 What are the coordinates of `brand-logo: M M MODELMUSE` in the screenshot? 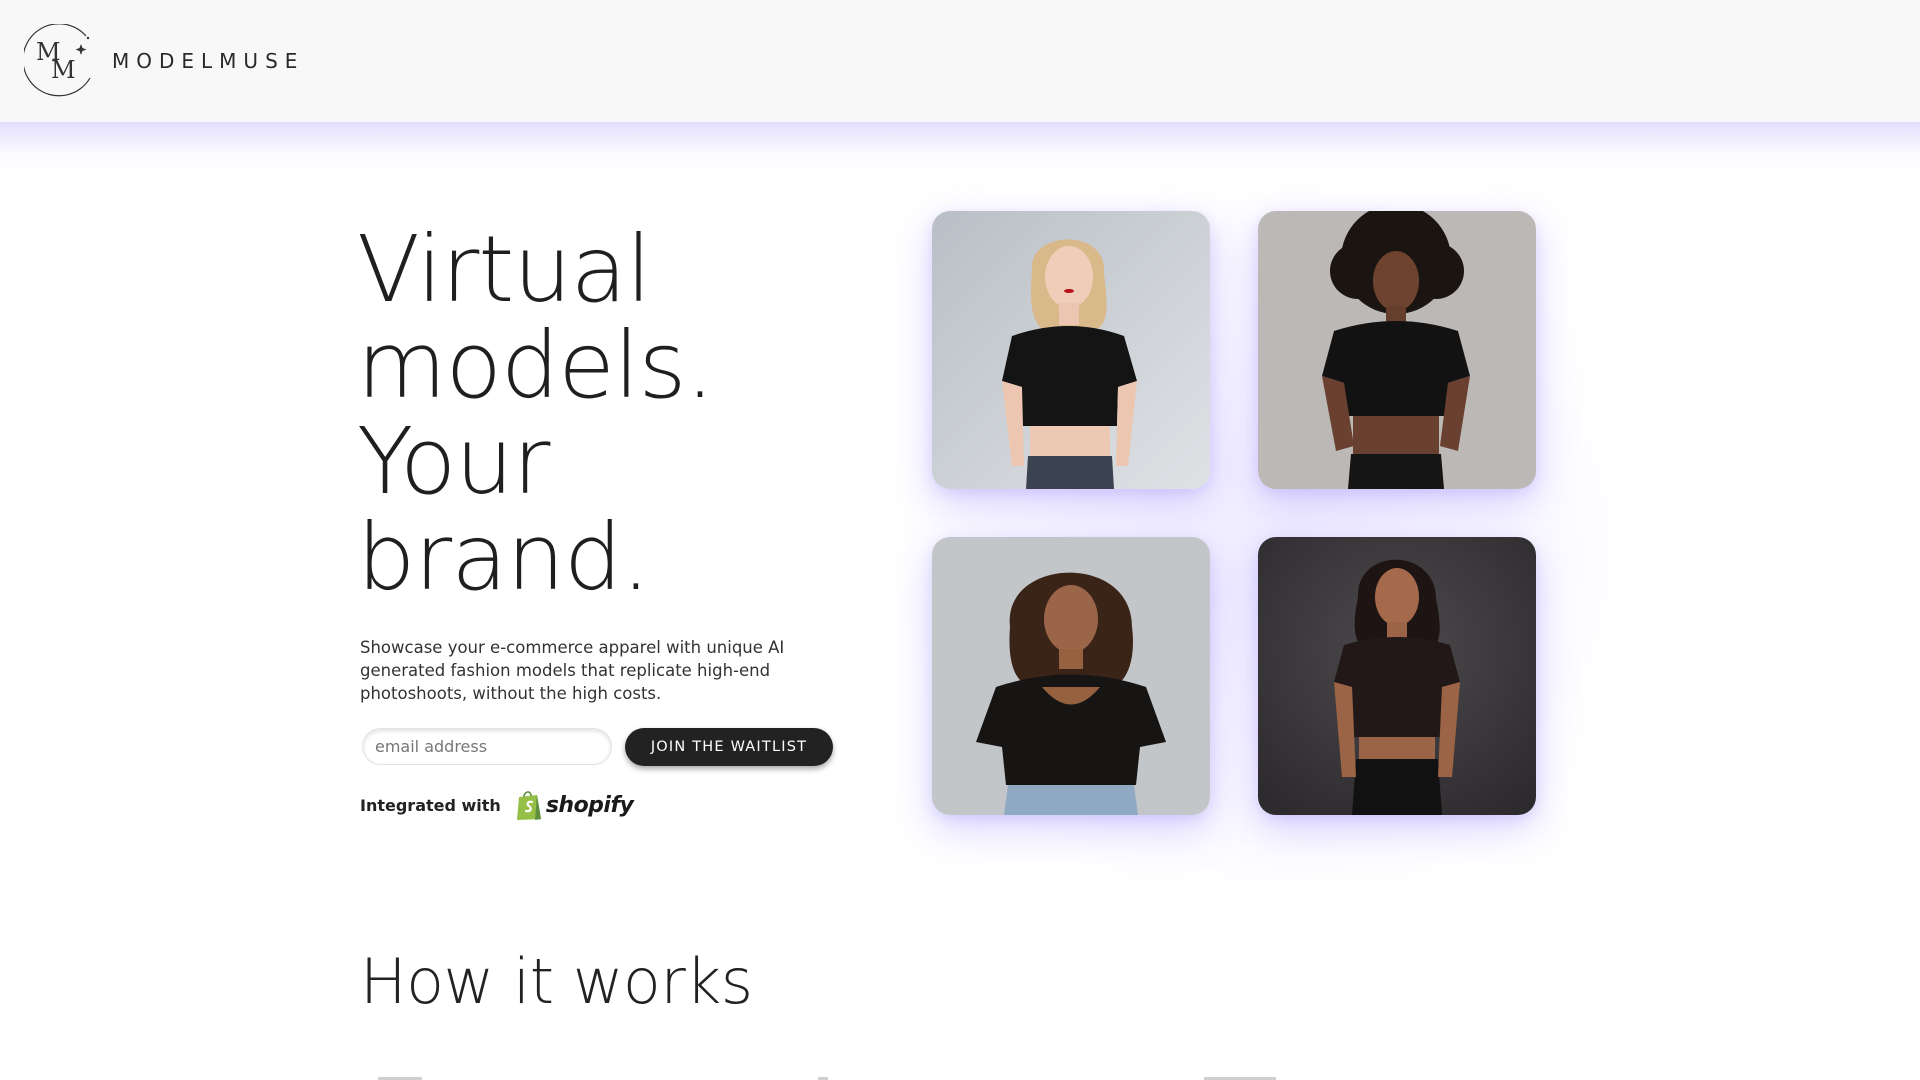 It's located at (164, 61).